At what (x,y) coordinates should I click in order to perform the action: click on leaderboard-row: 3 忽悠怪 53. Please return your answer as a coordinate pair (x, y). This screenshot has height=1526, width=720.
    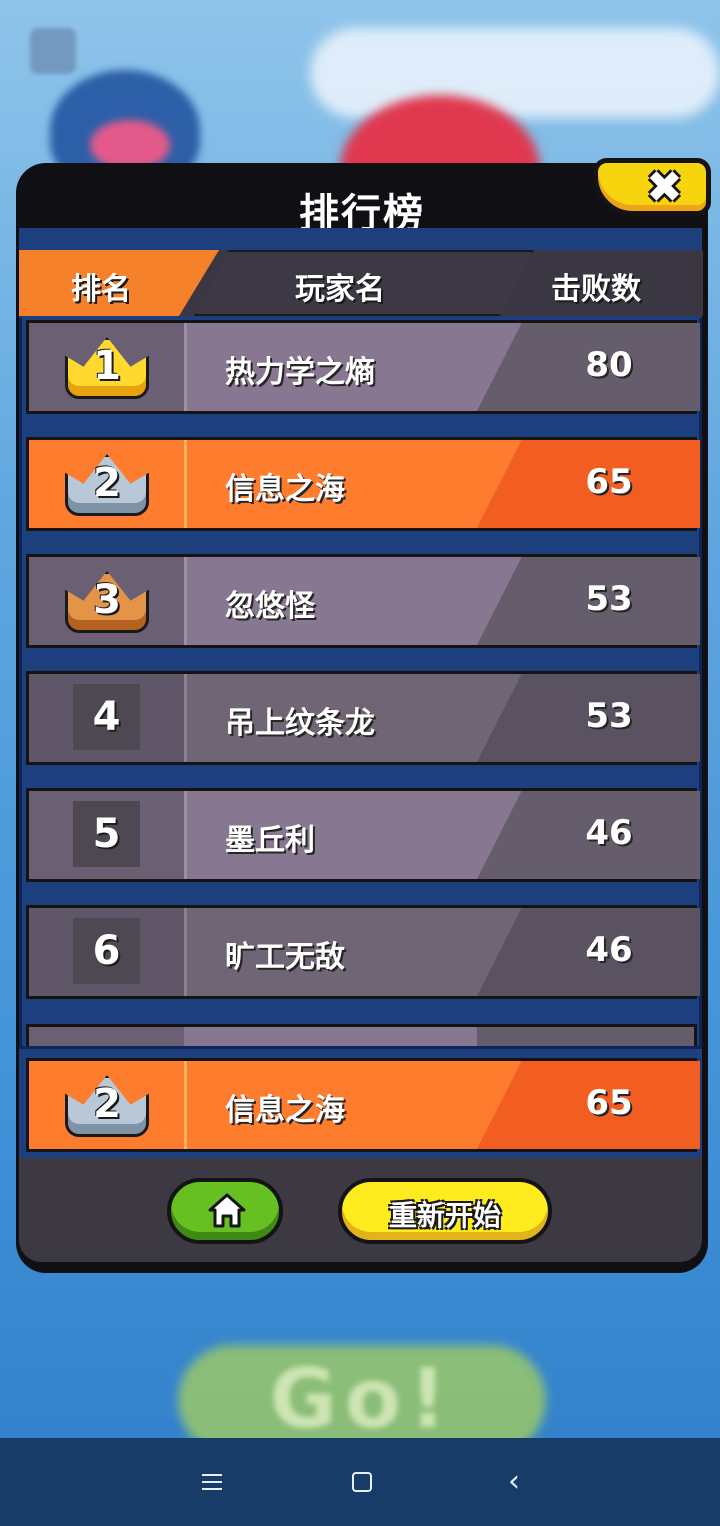
    Looking at the image, I should click on (363, 601).